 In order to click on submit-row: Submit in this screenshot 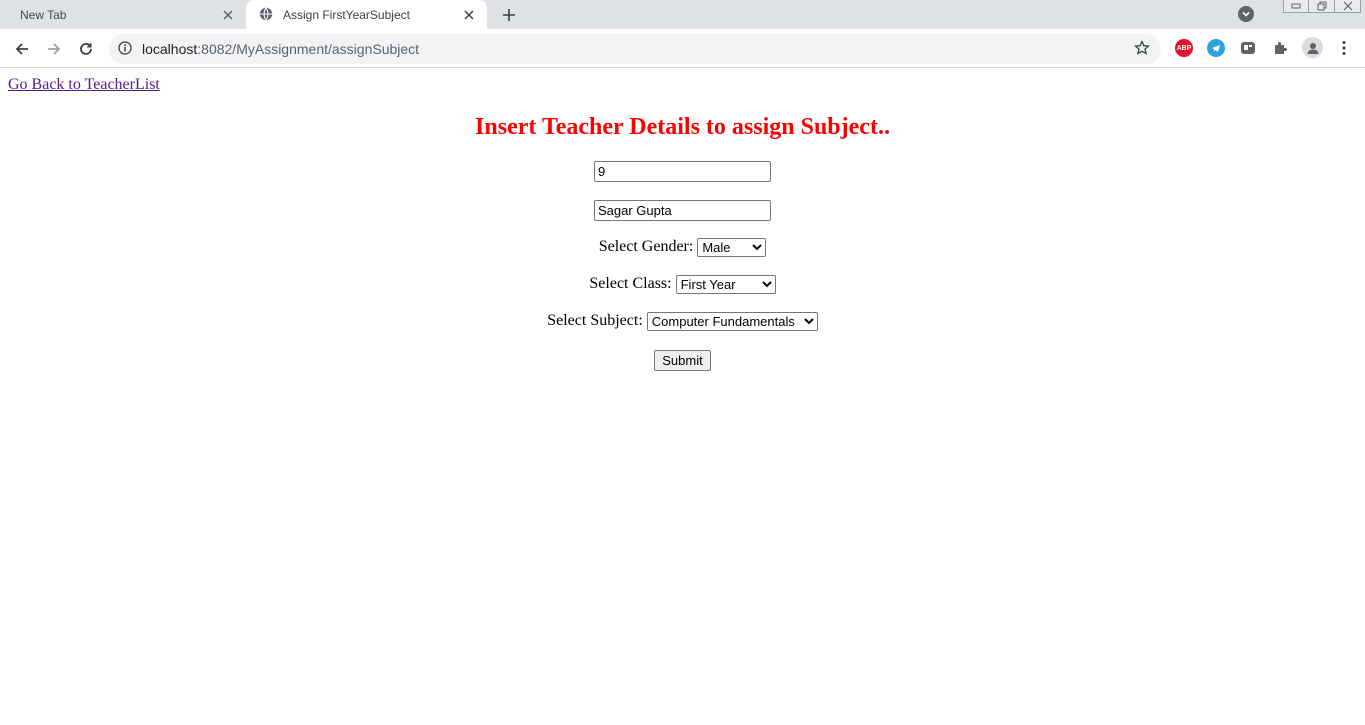, I will do `click(682, 360)`.